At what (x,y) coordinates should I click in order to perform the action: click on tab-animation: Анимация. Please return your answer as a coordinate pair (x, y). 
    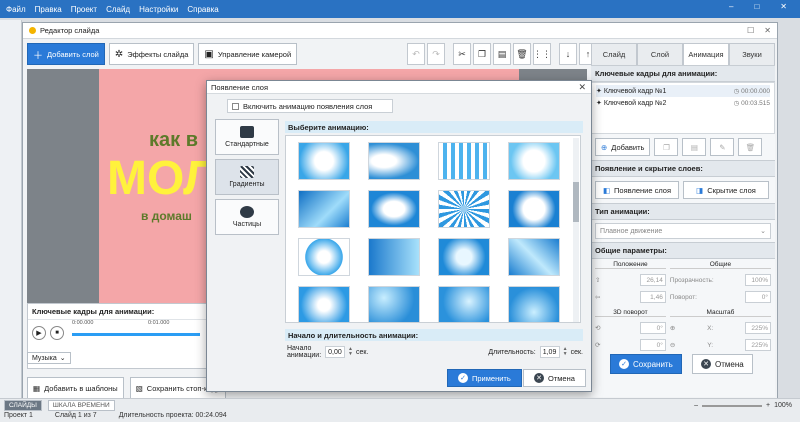
    Looking at the image, I should click on (706, 54).